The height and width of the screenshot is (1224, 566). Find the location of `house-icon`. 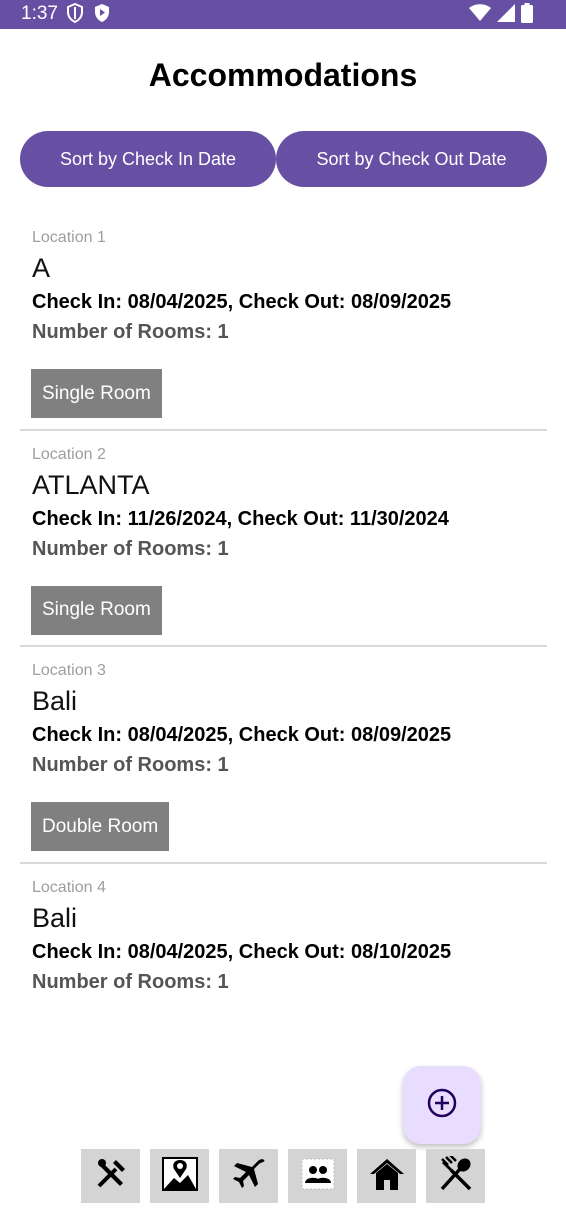

house-icon is located at coordinates (387, 1176).